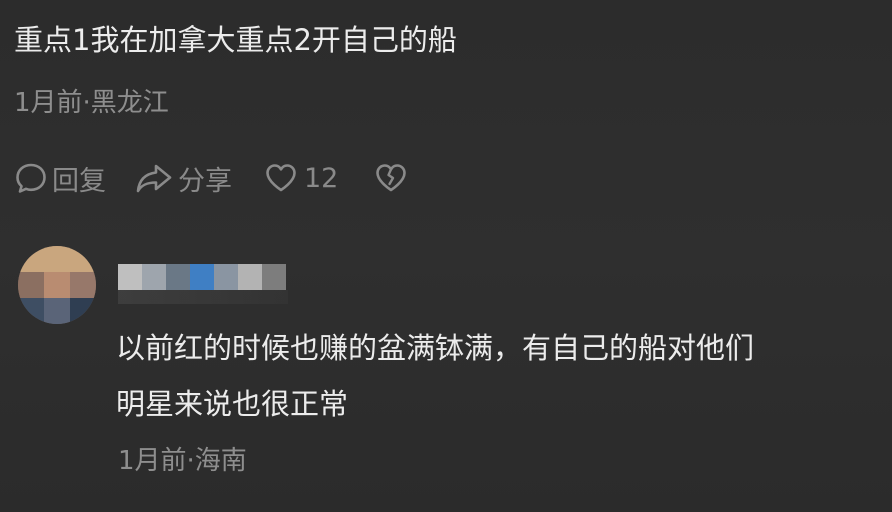 The width and height of the screenshot is (892, 512). What do you see at coordinates (301, 178) in the screenshot?
I see `like-button: 12` at bounding box center [301, 178].